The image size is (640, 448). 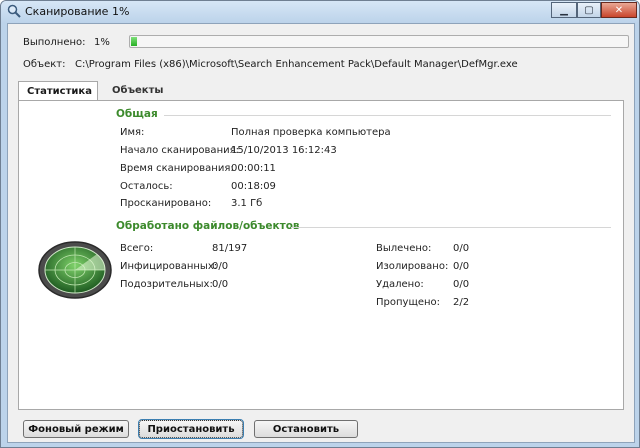 What do you see at coordinates (461, 248) in the screenshot?
I see `processed-value-cured: 0/0` at bounding box center [461, 248].